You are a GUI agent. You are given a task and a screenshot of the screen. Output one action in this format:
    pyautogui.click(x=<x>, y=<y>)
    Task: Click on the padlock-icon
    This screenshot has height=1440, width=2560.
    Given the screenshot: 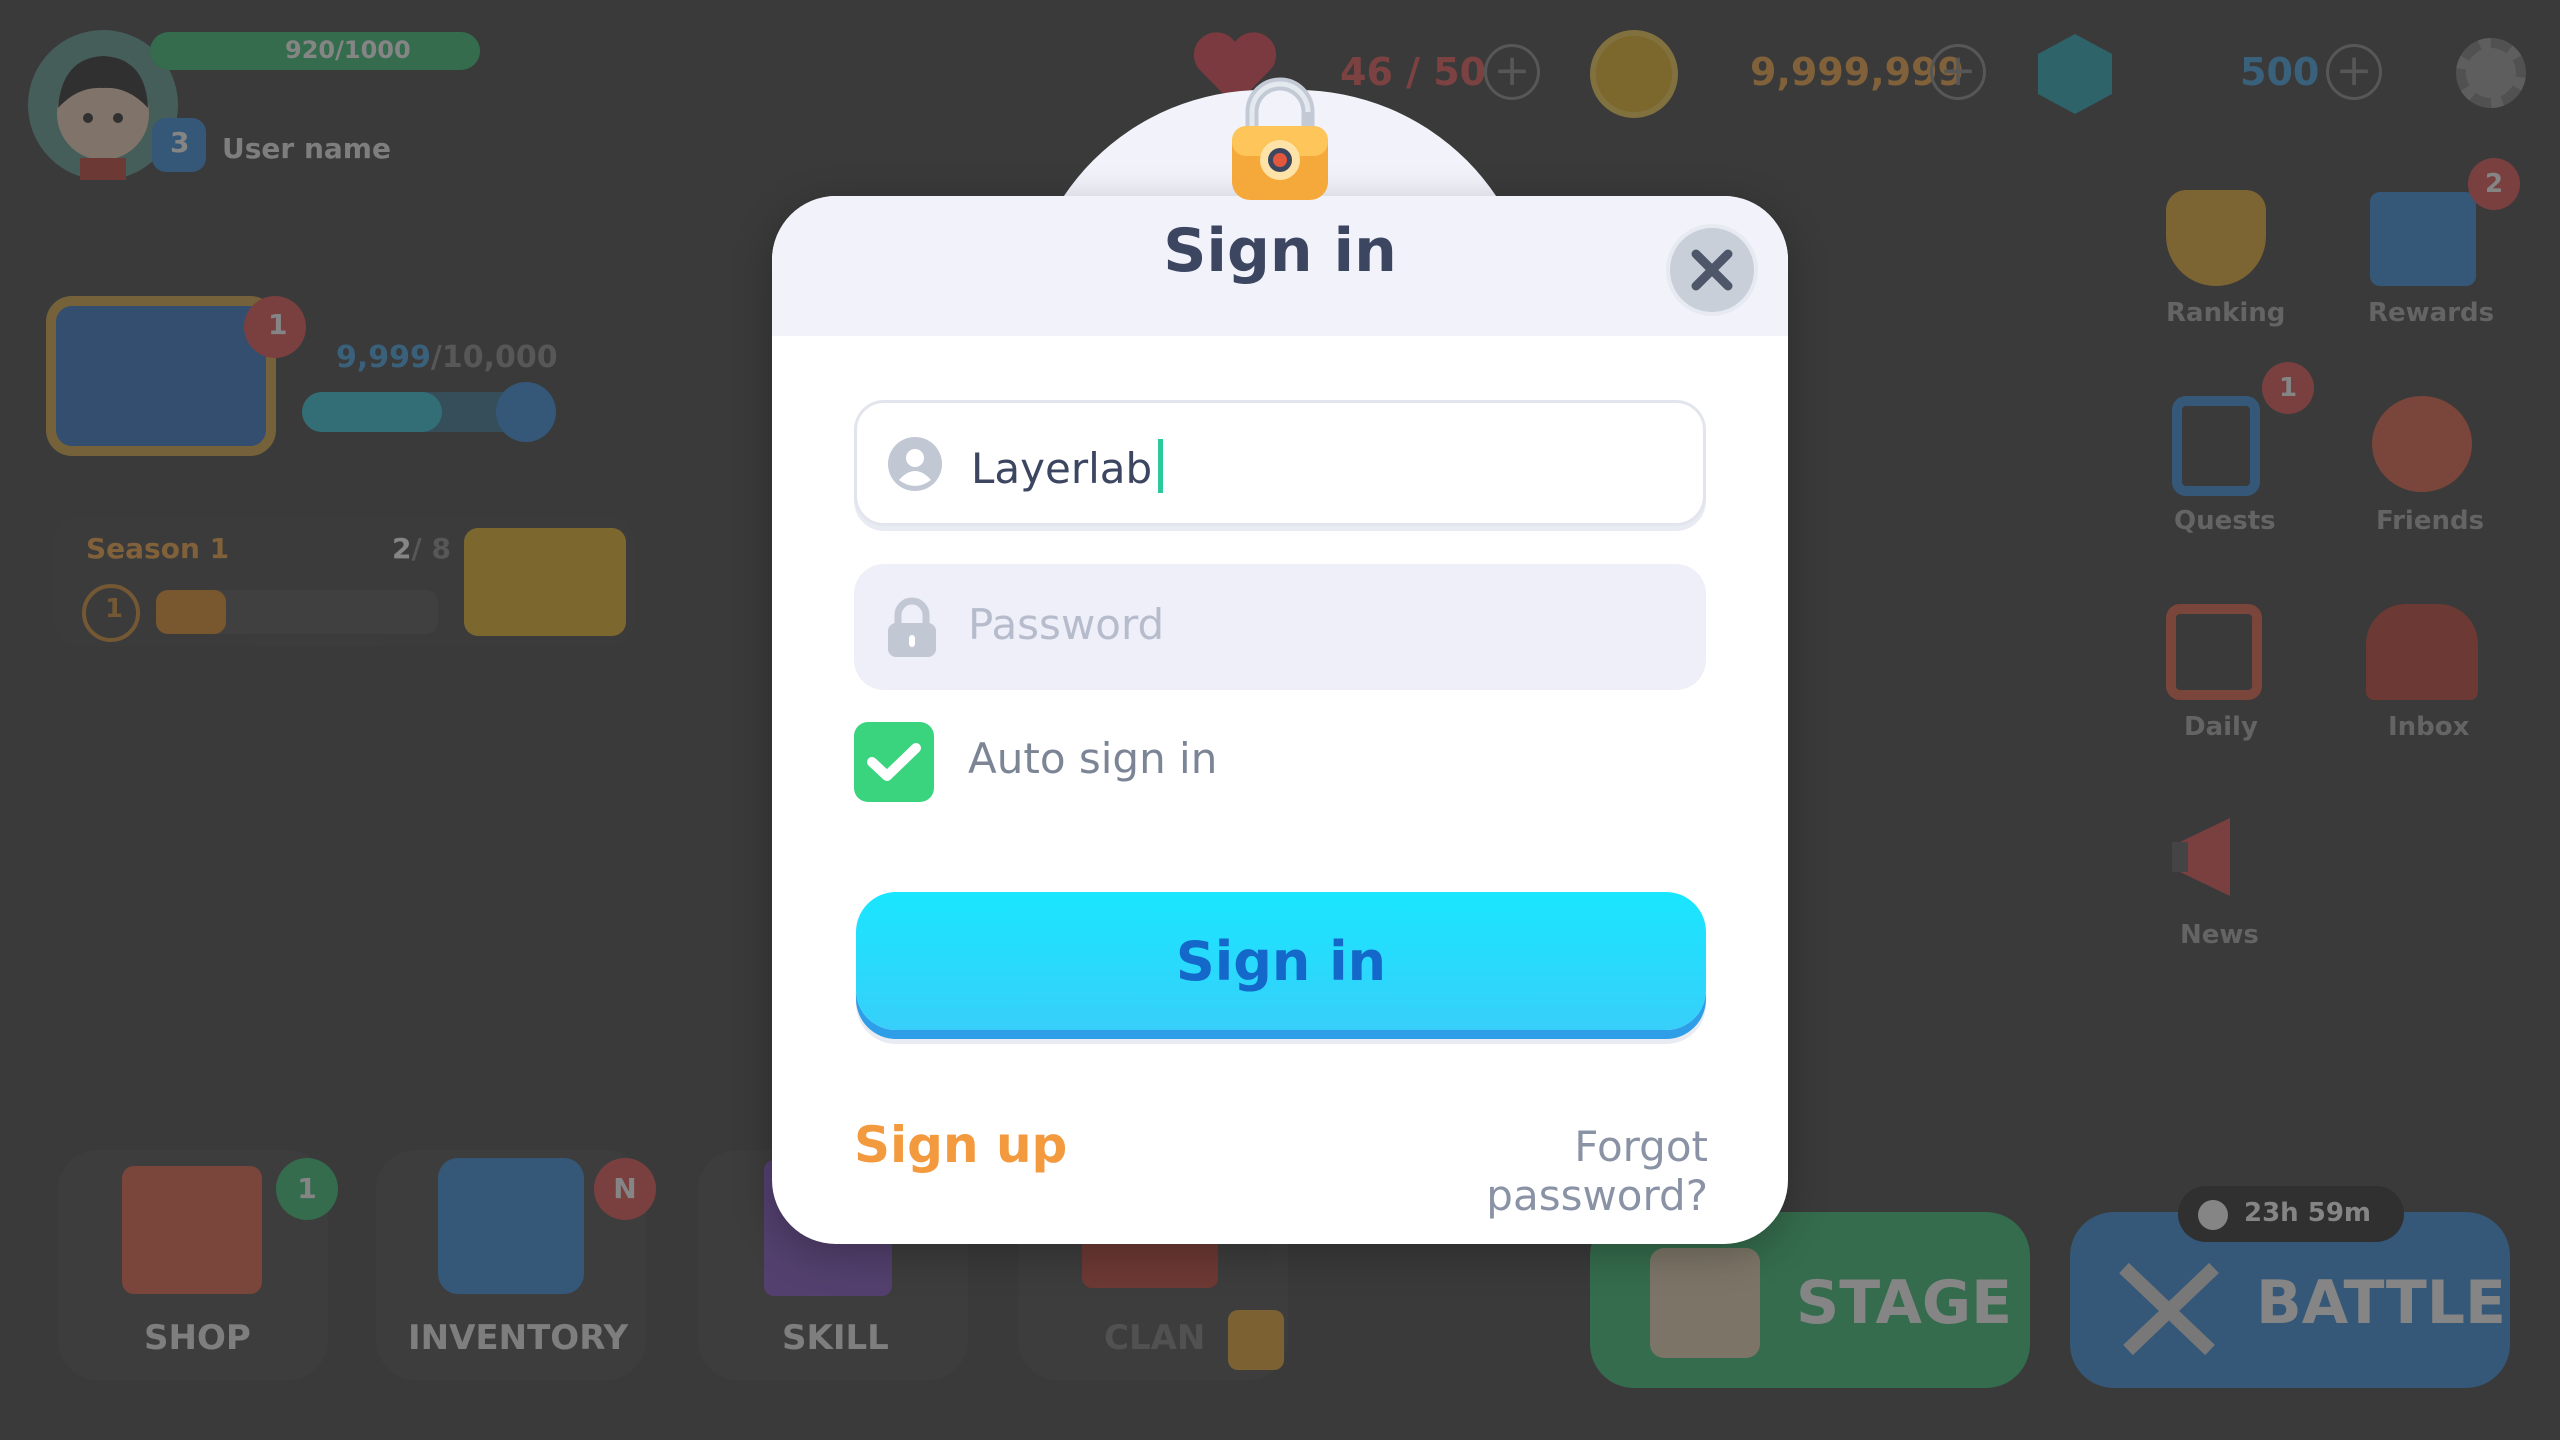 What is the action you would take?
    pyautogui.click(x=1280, y=140)
    